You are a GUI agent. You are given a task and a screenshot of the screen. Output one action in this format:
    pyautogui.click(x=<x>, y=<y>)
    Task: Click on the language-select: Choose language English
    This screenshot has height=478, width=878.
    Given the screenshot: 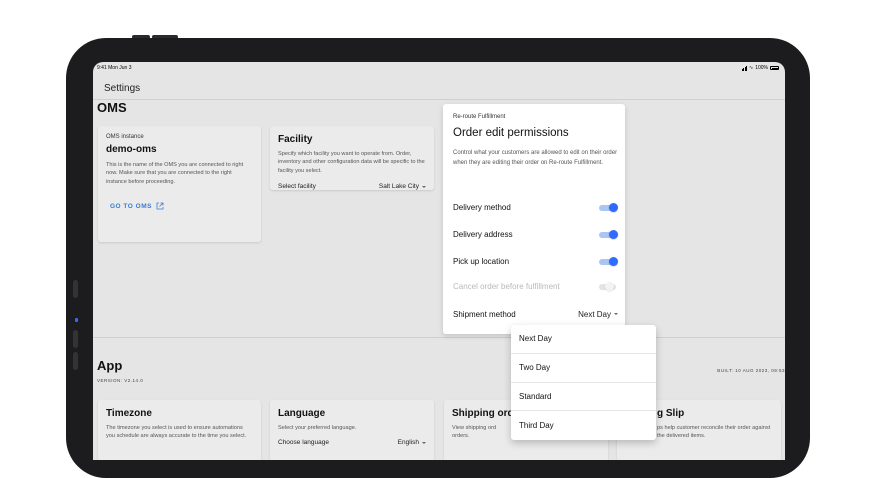 What is the action you would take?
    pyautogui.click(x=352, y=442)
    